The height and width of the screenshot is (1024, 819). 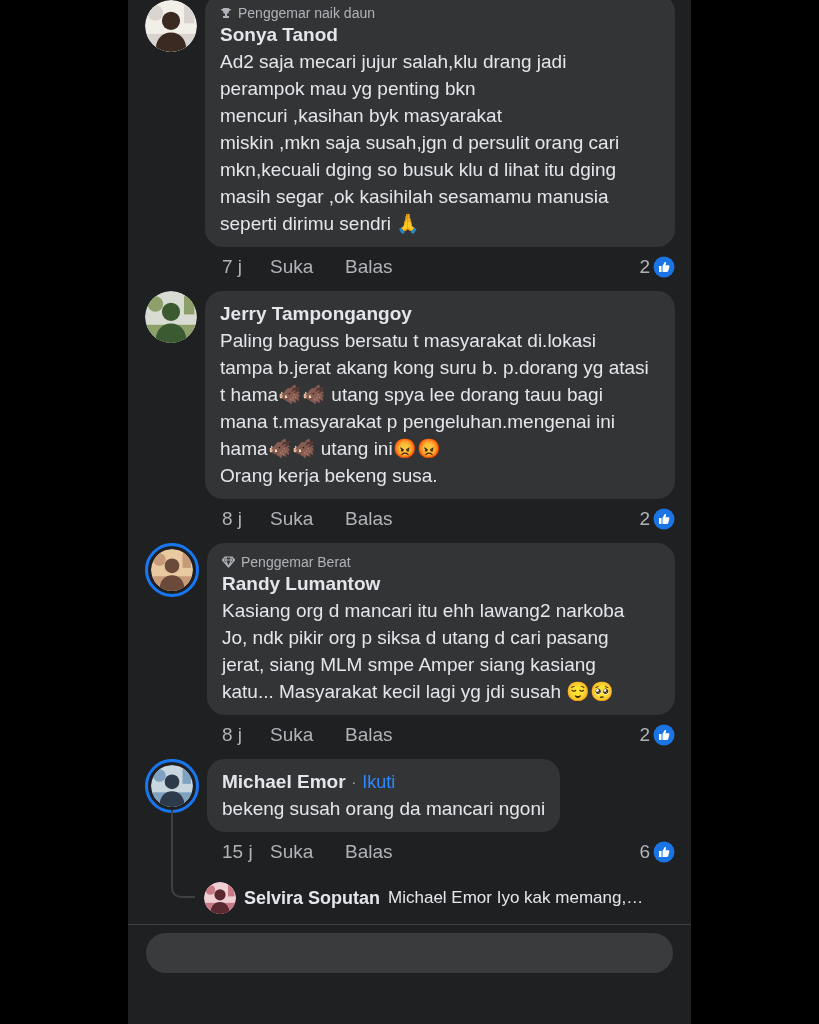 What do you see at coordinates (316, 314) in the screenshot?
I see `author-name: Jerry Tampongangoy` at bounding box center [316, 314].